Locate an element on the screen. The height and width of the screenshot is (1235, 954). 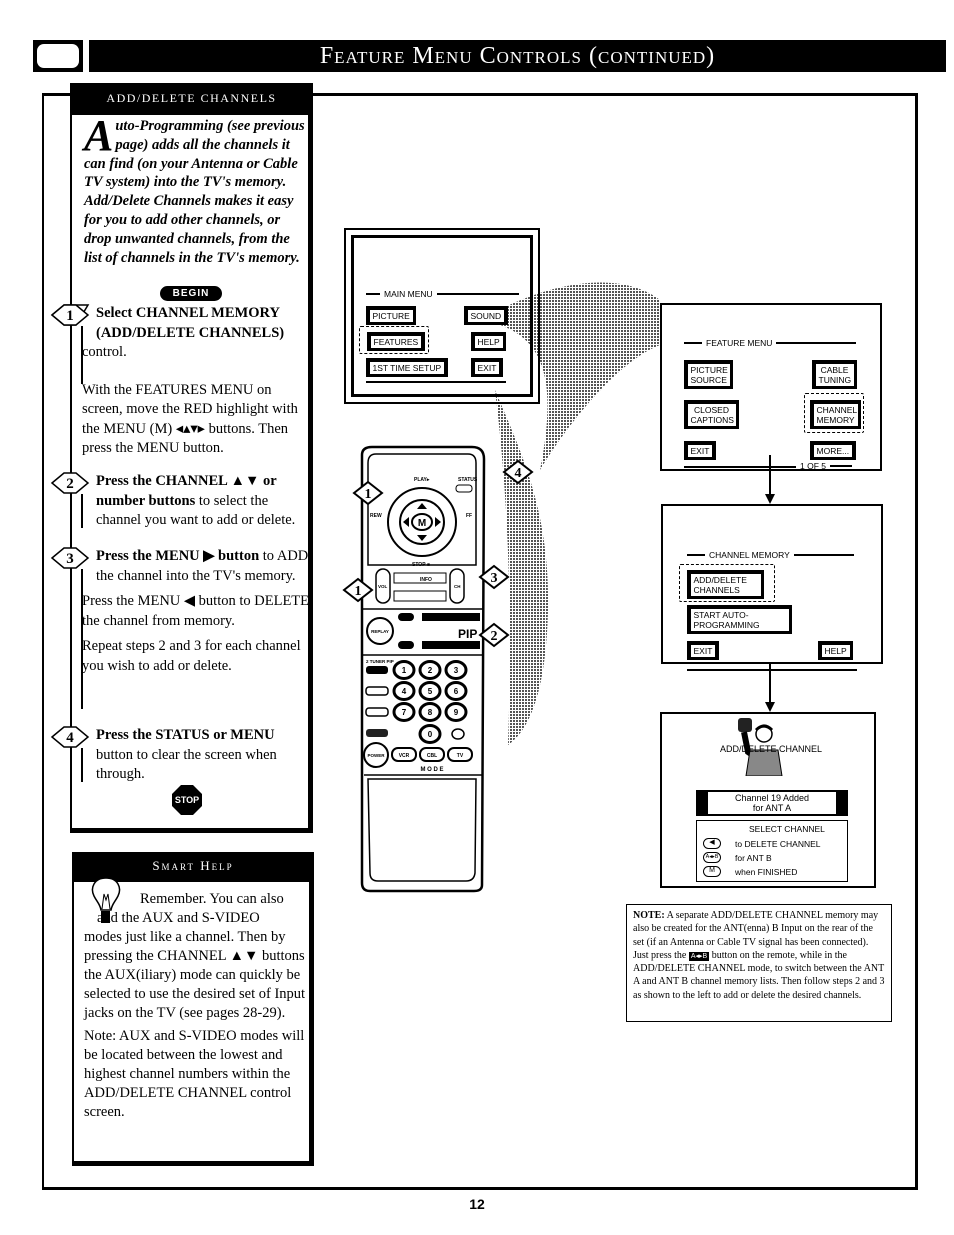
svg-text: REW is located at coordinates (376, 516).